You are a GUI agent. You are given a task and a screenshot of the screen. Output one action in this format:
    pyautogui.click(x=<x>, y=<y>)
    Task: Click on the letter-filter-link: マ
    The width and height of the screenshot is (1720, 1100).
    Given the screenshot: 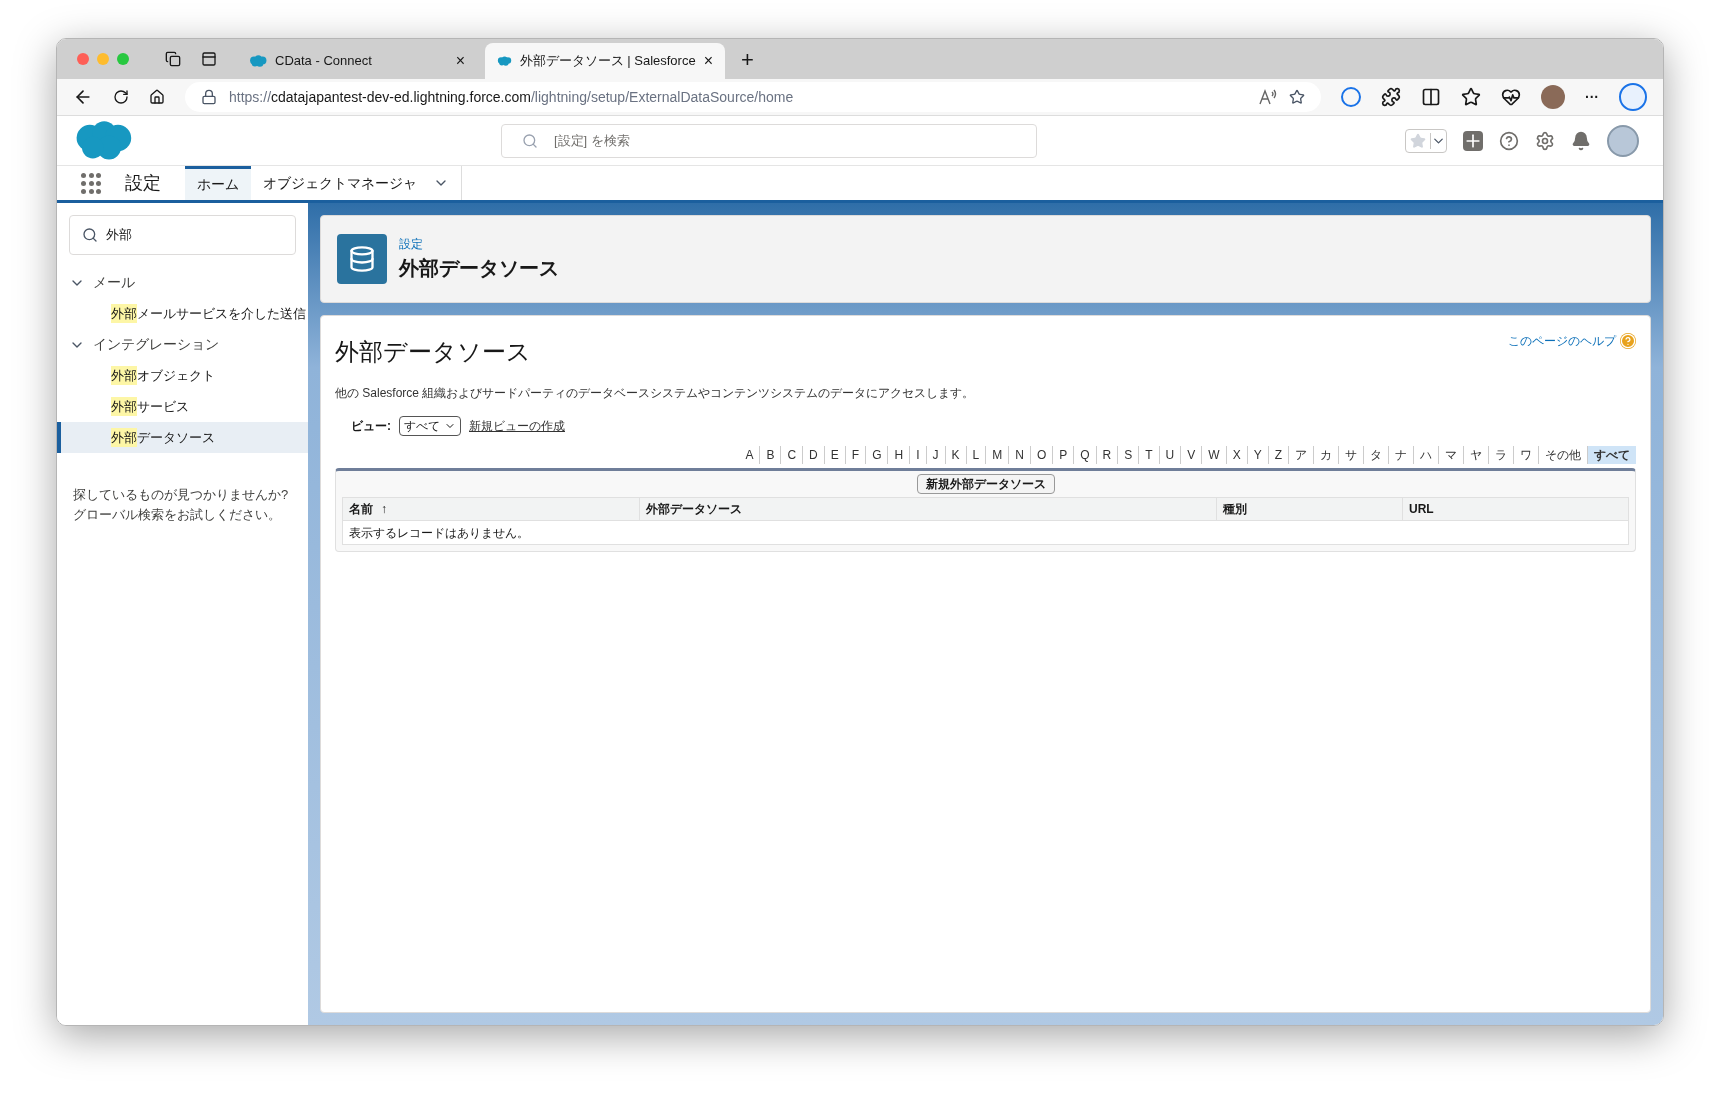 What is the action you would take?
    pyautogui.click(x=1450, y=455)
    